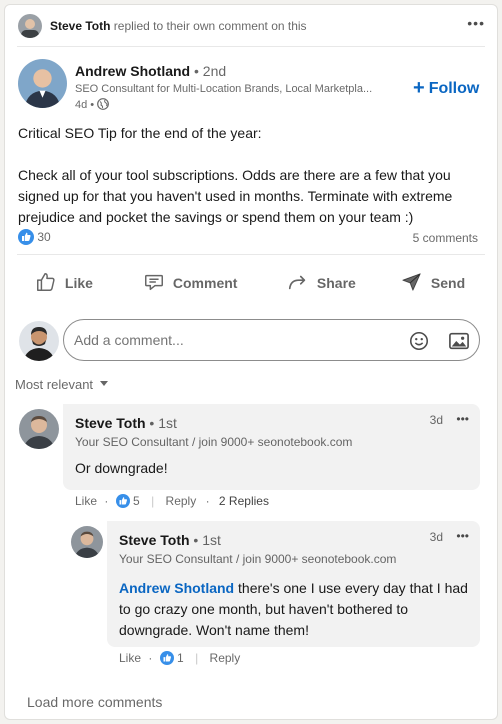 The height and width of the screenshot is (724, 502). Describe the element at coordinates (214, 630) in the screenshot. I see `reply-text-line: downgrade. Won't name them!` at that location.